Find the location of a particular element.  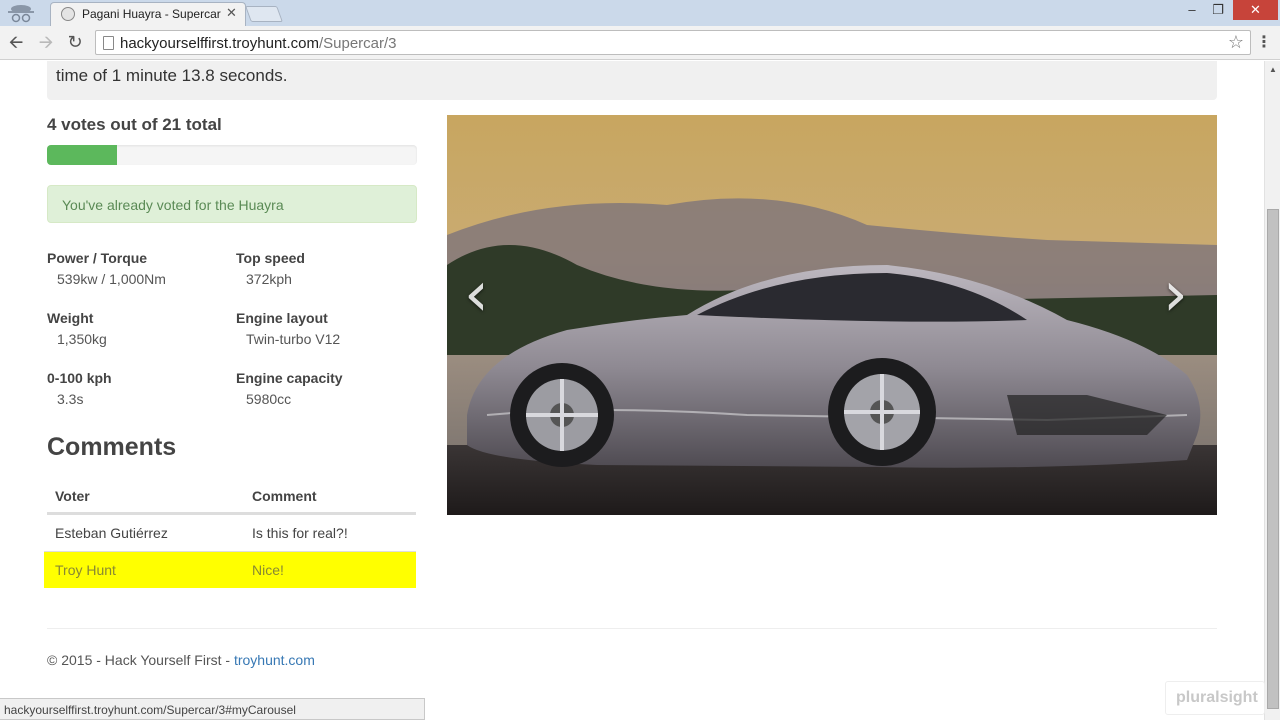

browser-titlebar: Pagani Huayra - Supercar ✕ – ❐ ✕ is located at coordinates (640, 13).